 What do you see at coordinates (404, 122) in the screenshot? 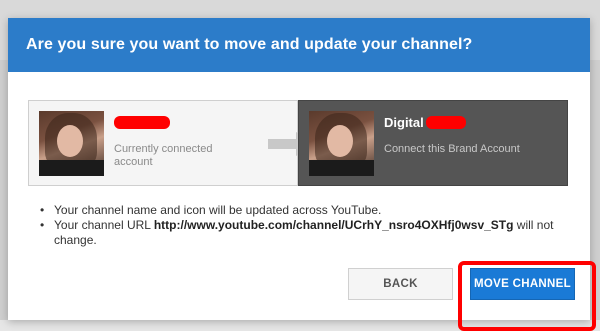
I see `brand-account-name-text: Digital` at bounding box center [404, 122].